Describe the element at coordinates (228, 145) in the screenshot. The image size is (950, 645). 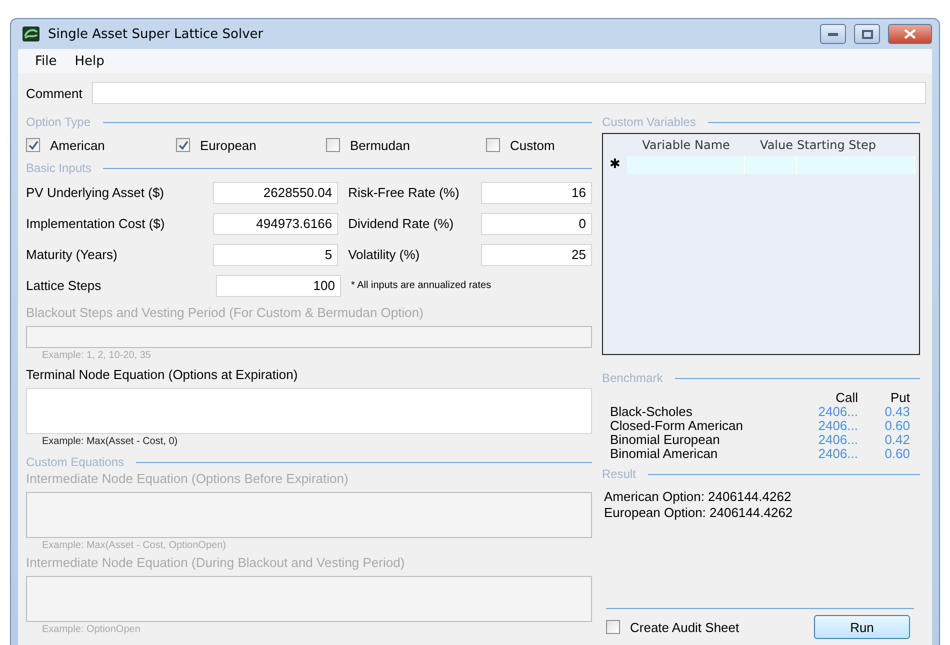
I see `checkbox-label: European` at that location.